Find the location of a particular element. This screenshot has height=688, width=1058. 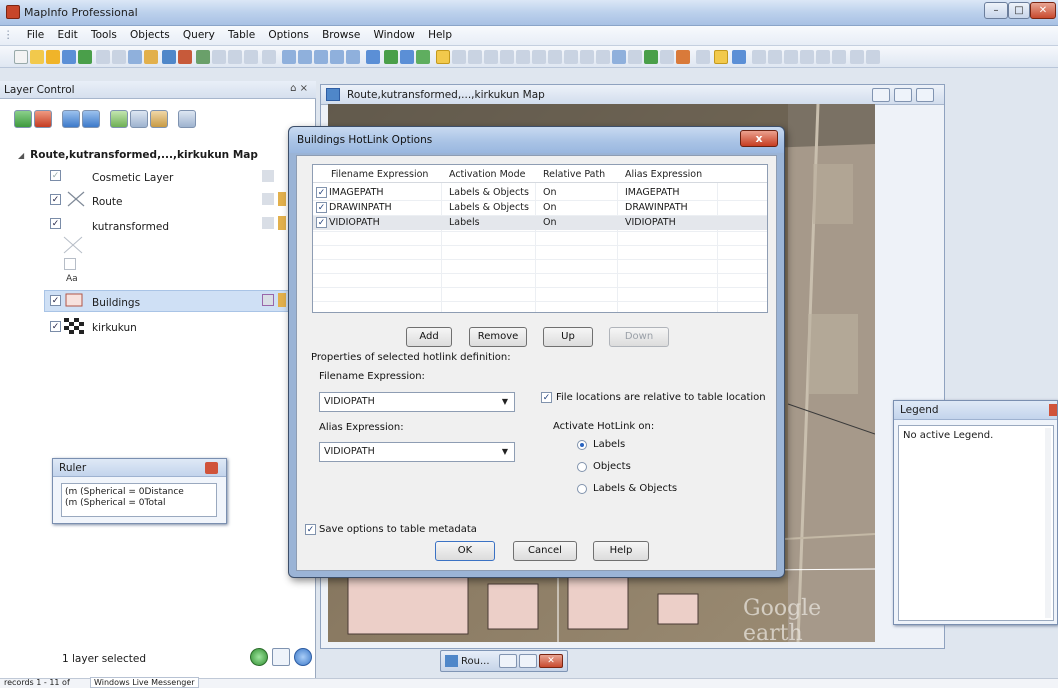

map-minimize-button is located at coordinates (881, 95).